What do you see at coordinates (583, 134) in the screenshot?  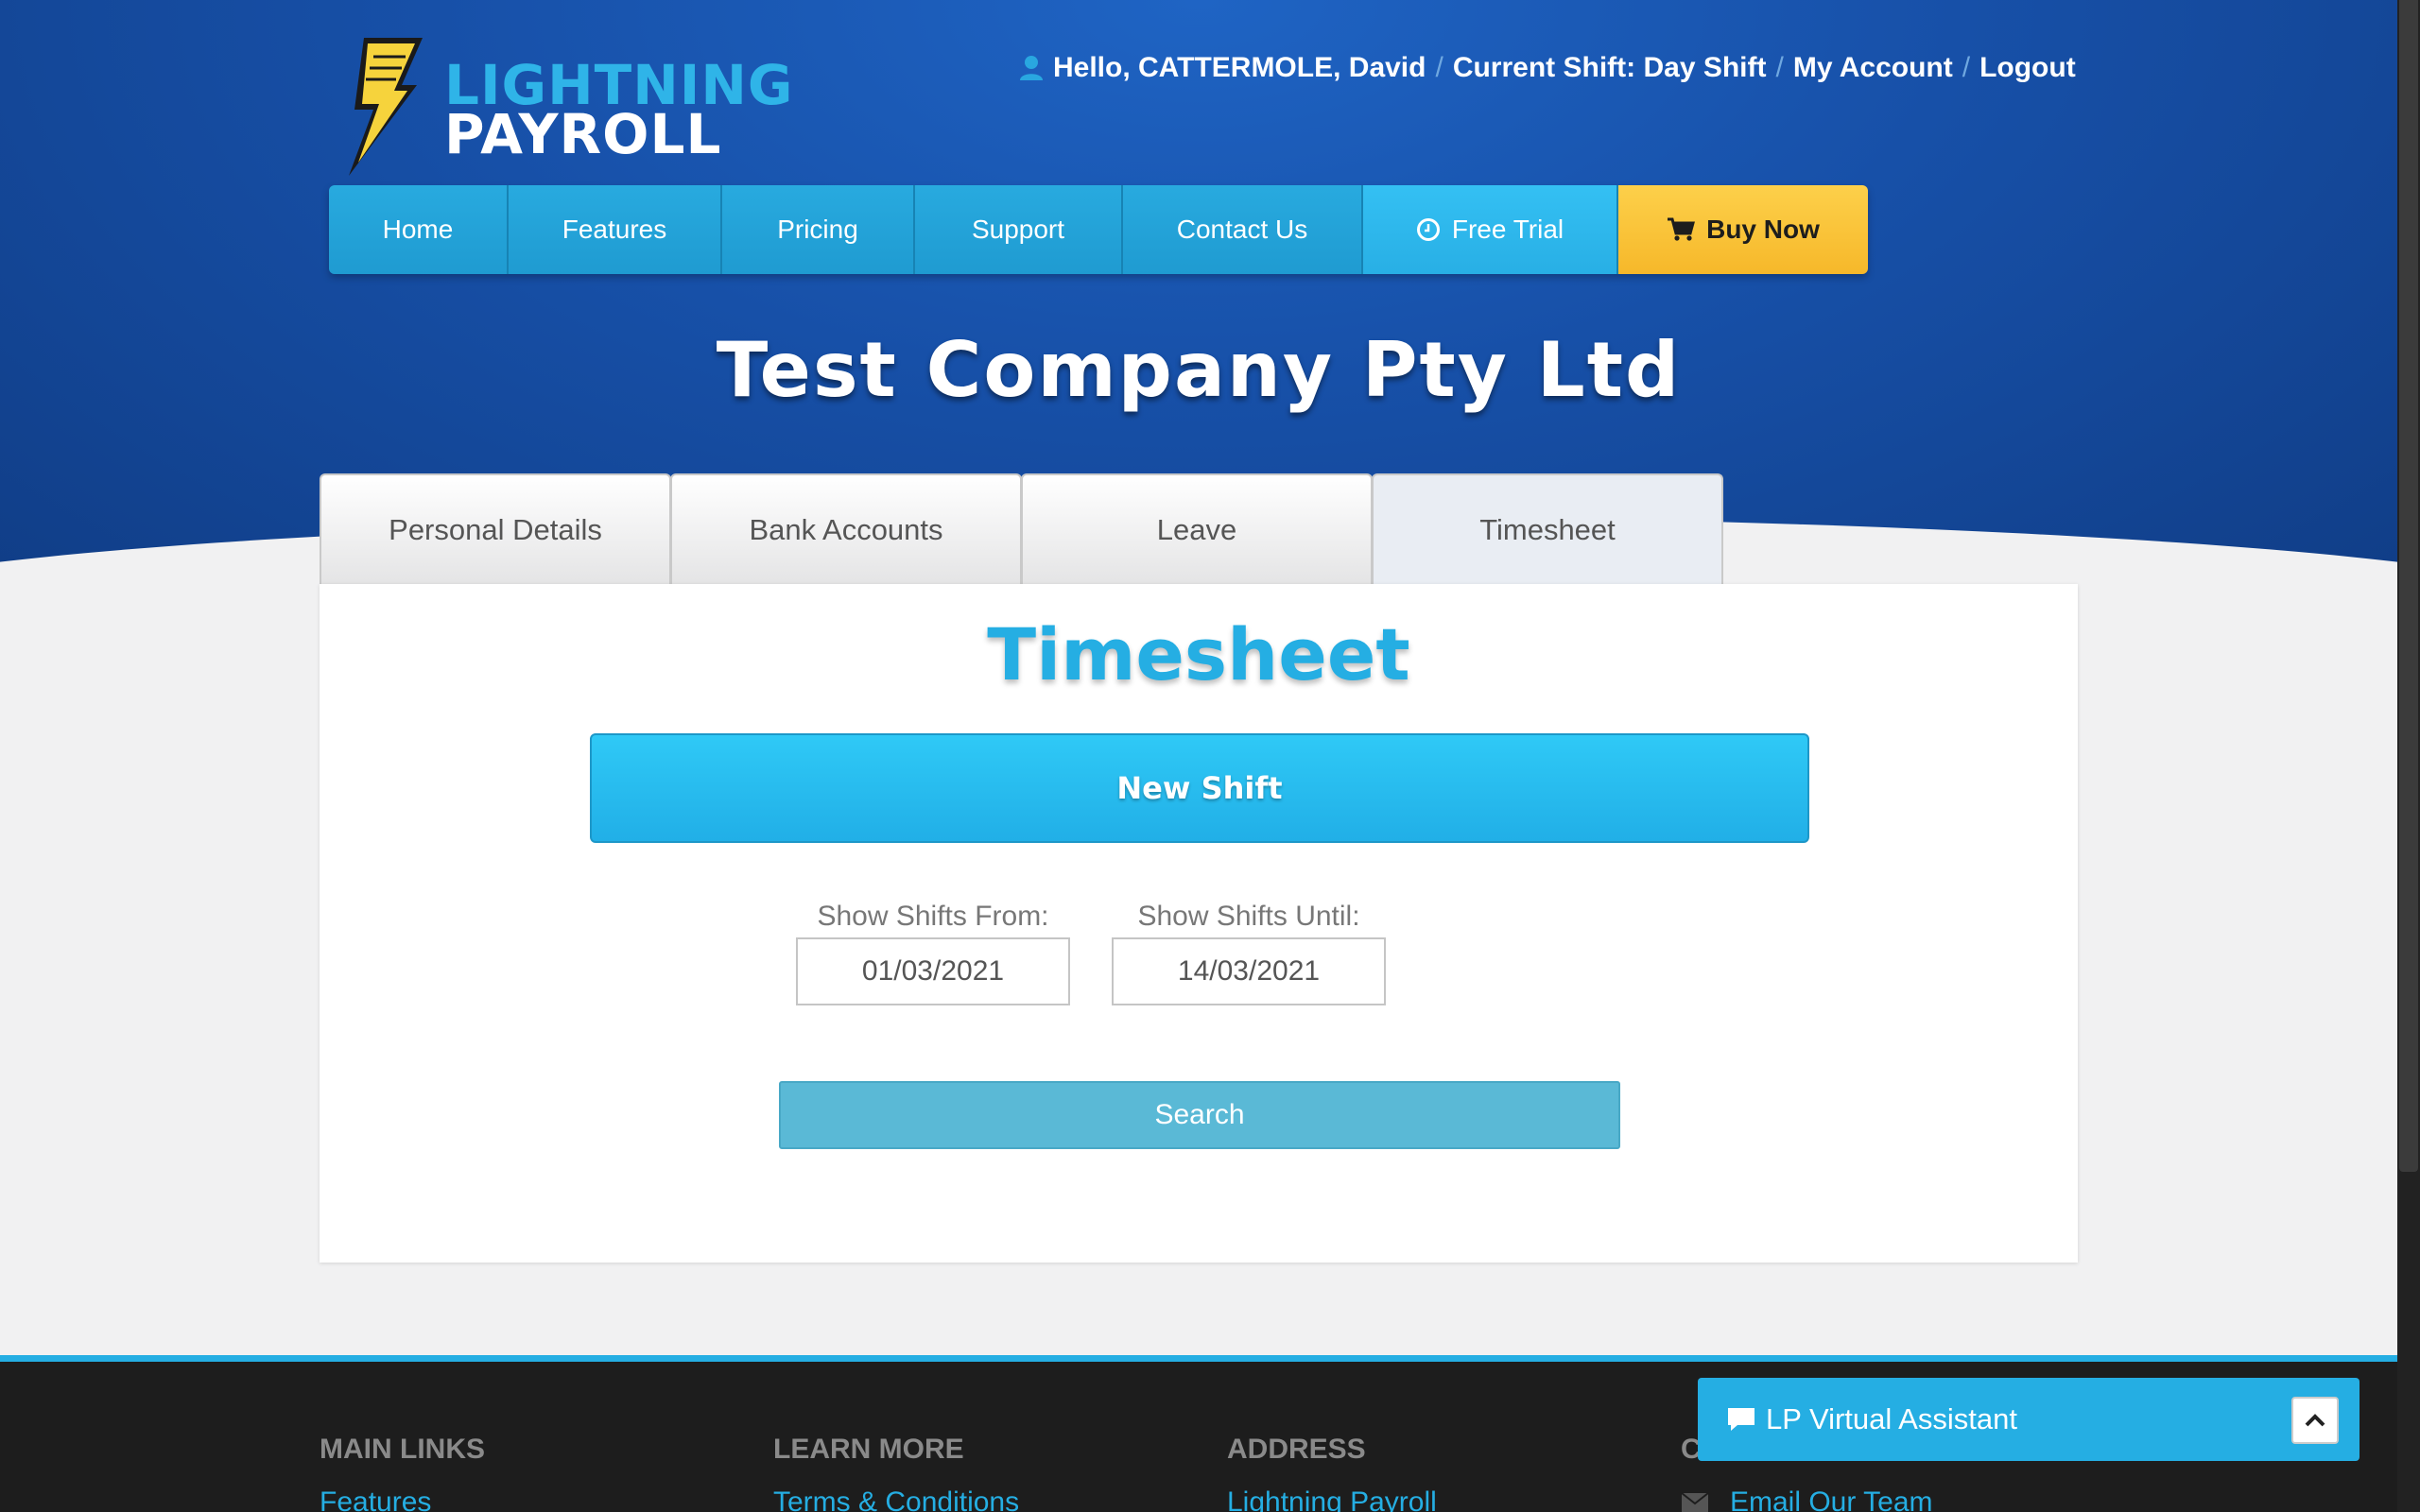 I see `brand-name-line2: PAYROLL` at bounding box center [583, 134].